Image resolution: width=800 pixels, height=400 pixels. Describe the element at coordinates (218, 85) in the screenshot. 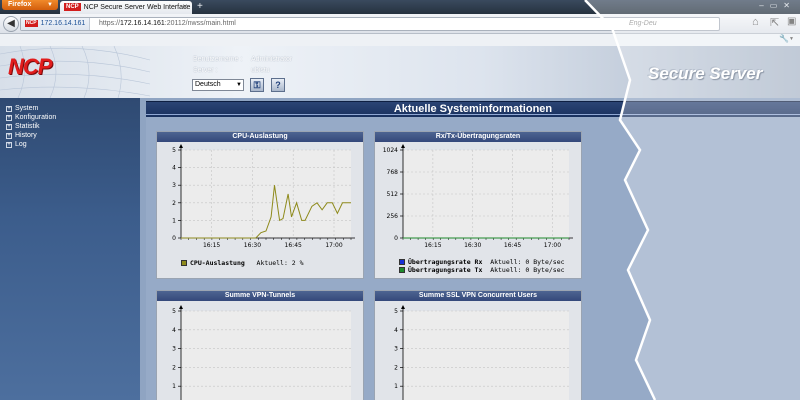

I see `language-select: Deutsch ▼` at that location.